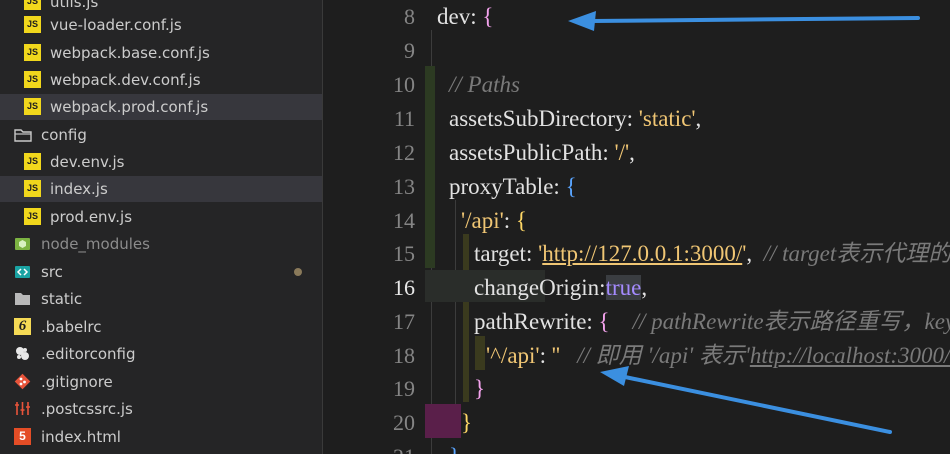  What do you see at coordinates (744, 21) in the screenshot?
I see `arrow-top` at bounding box center [744, 21].